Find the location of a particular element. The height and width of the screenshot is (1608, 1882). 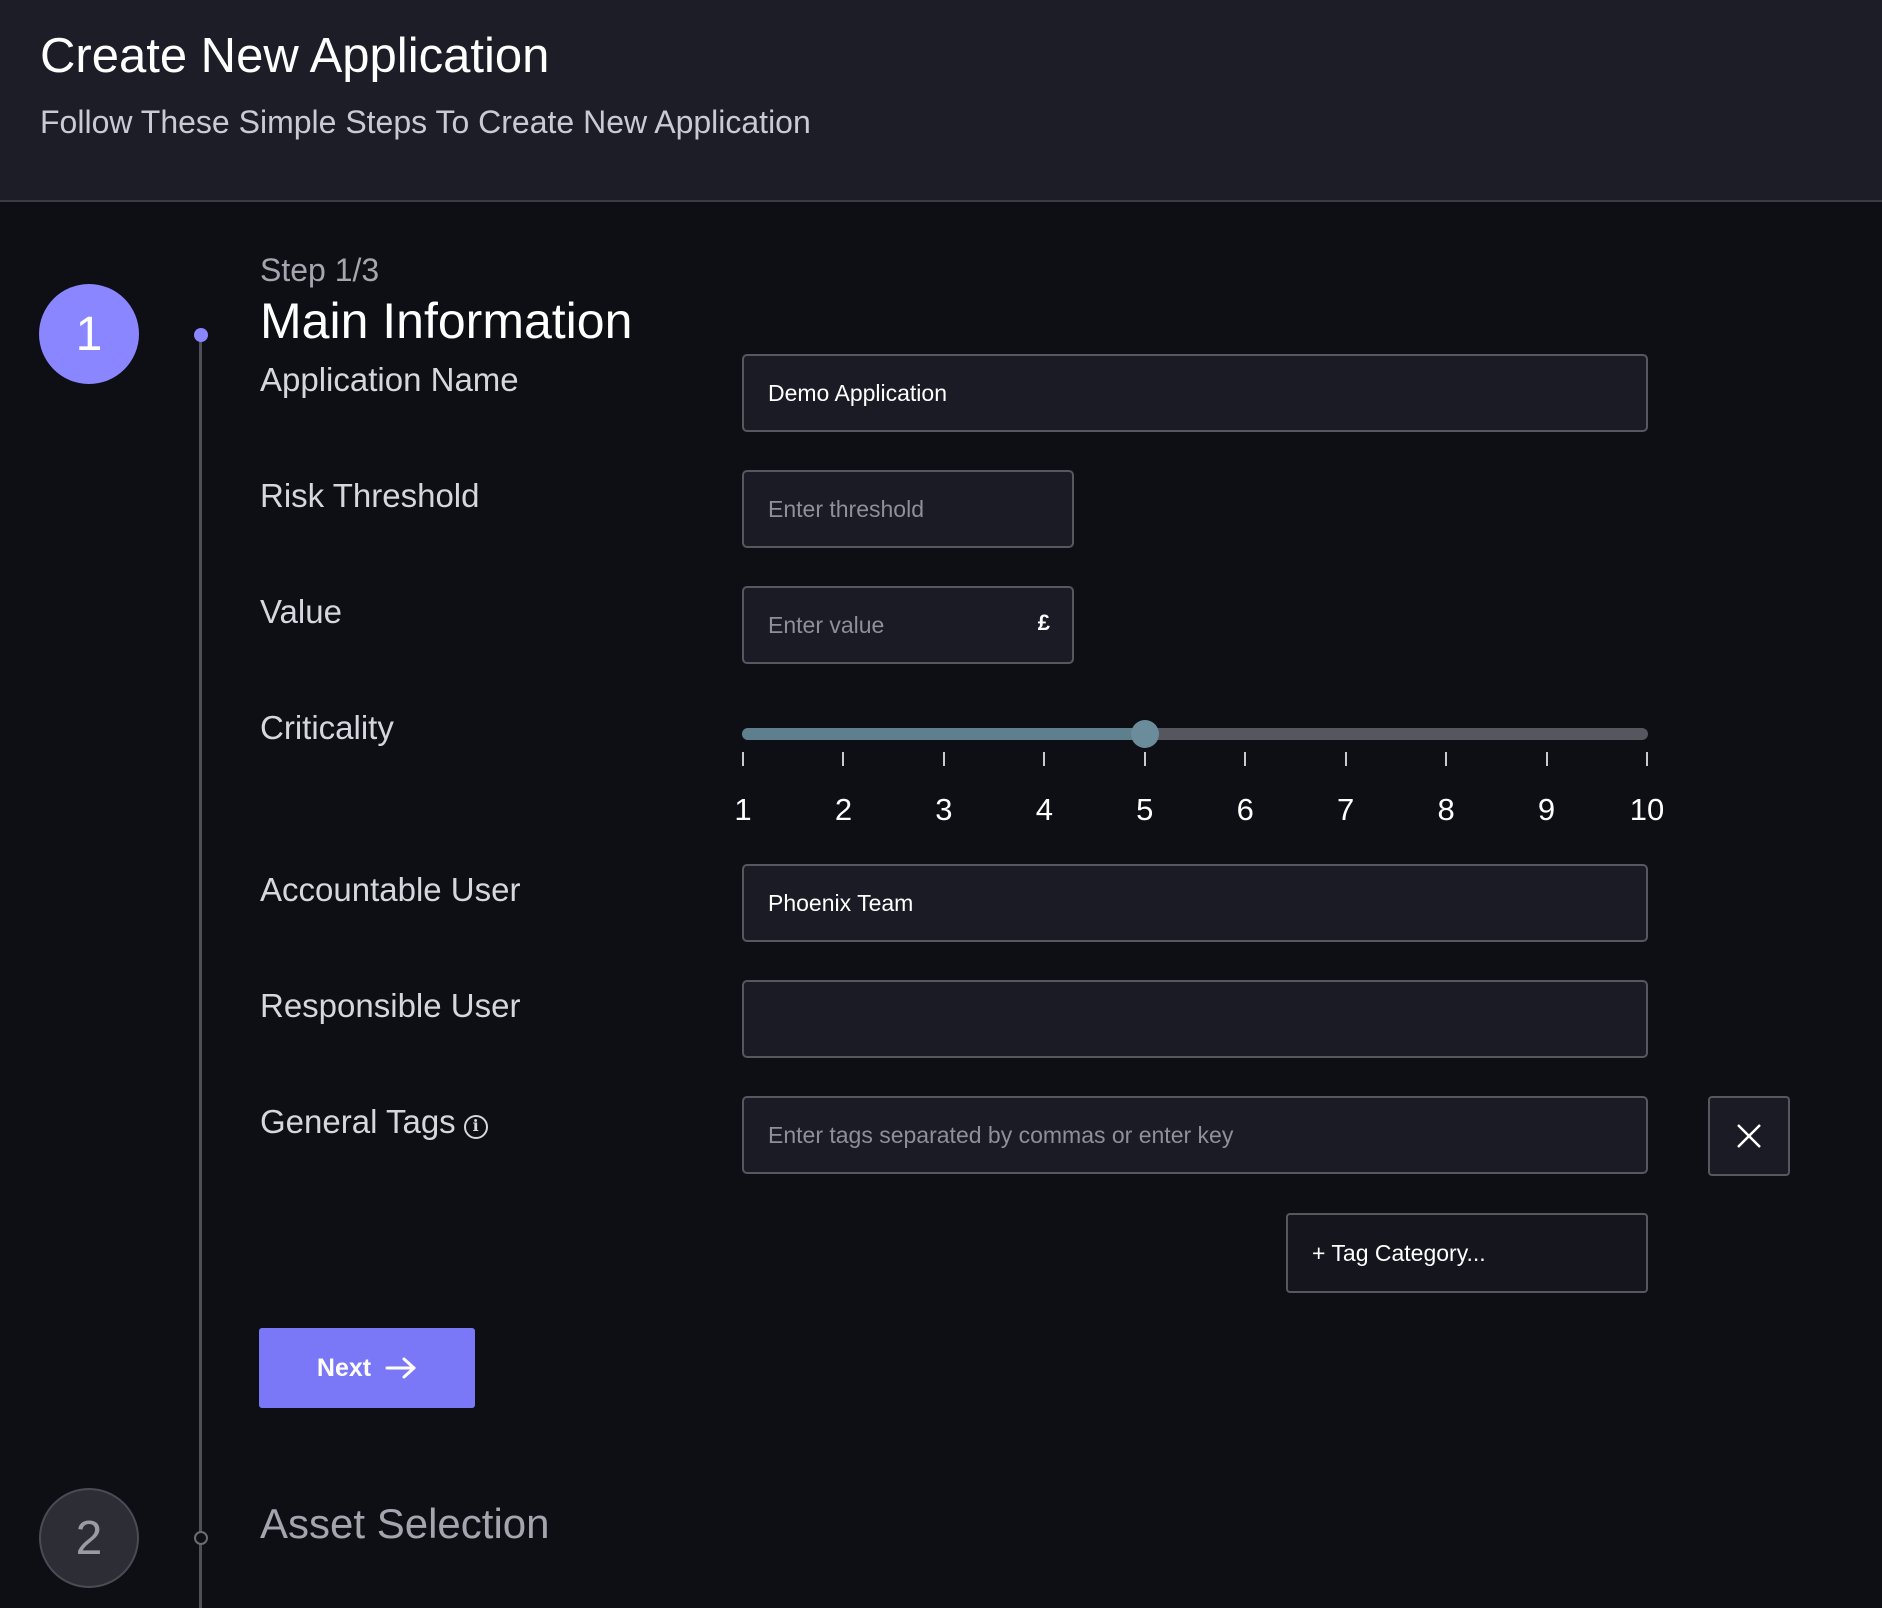

accountable-user-field is located at coordinates (1195, 903).